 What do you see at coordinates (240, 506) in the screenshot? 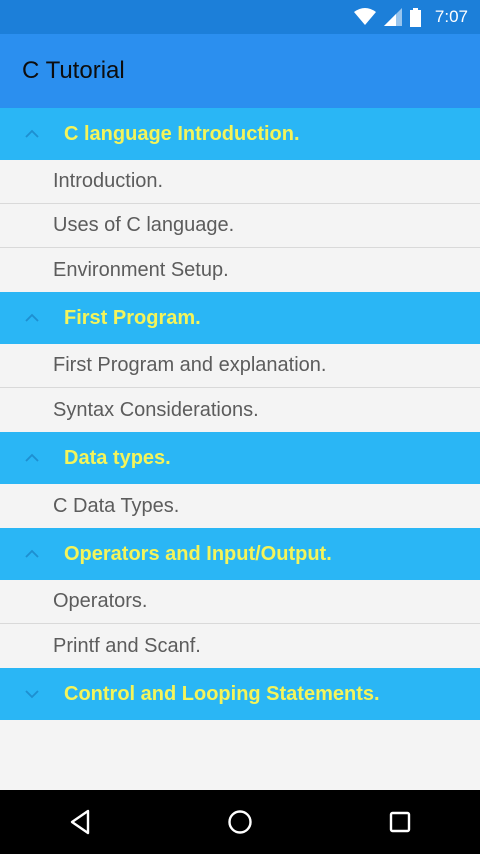
I see `list-item: C Data Types.` at bounding box center [240, 506].